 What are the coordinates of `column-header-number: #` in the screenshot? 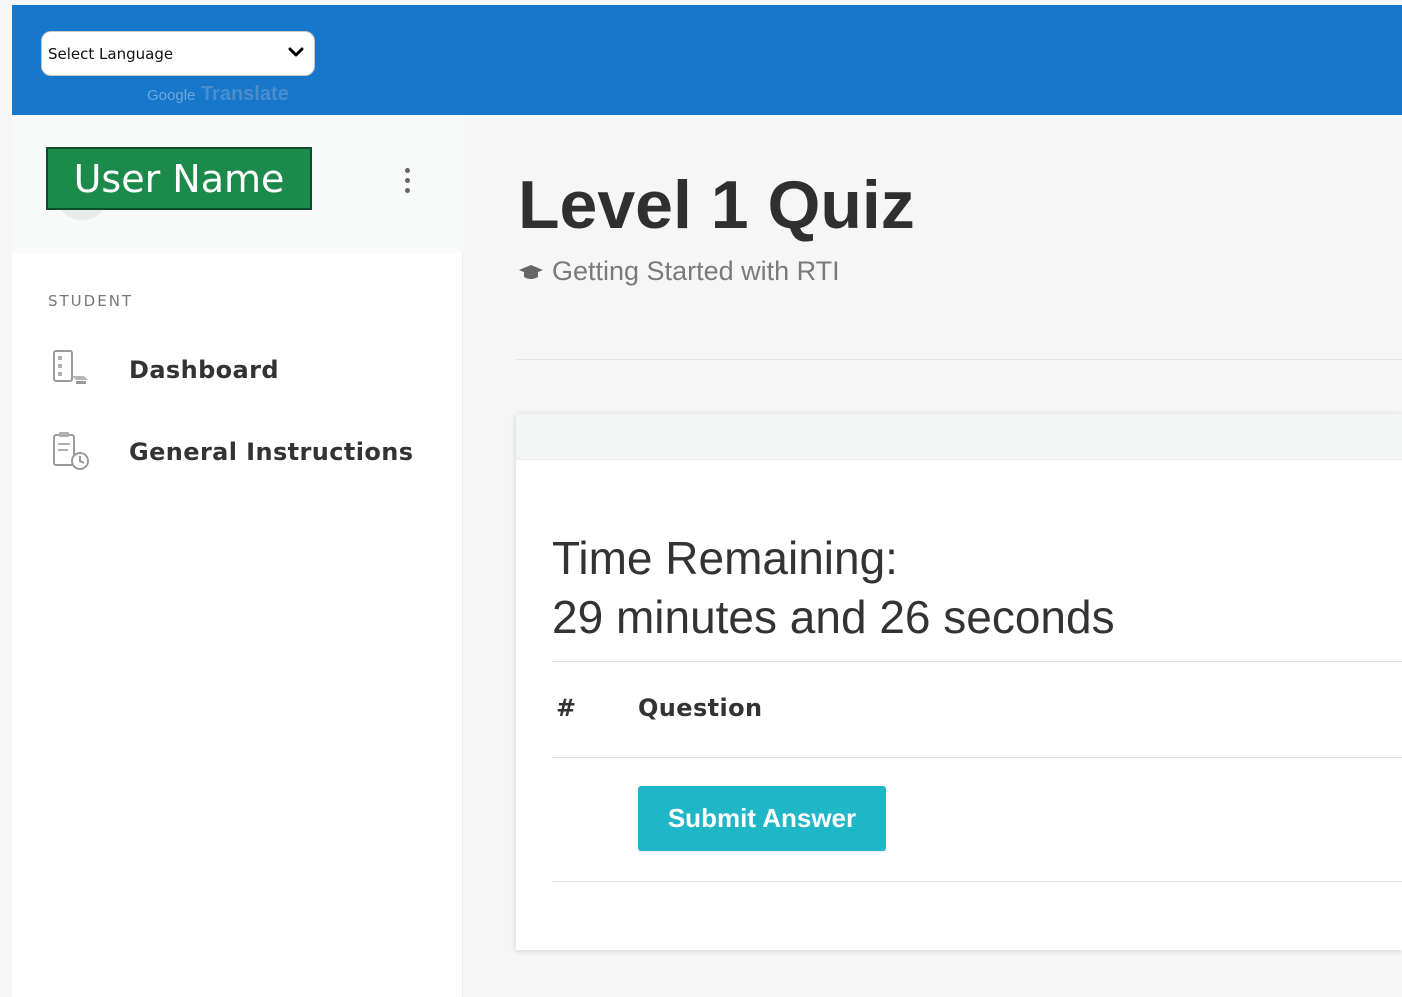 It's located at (566, 708).